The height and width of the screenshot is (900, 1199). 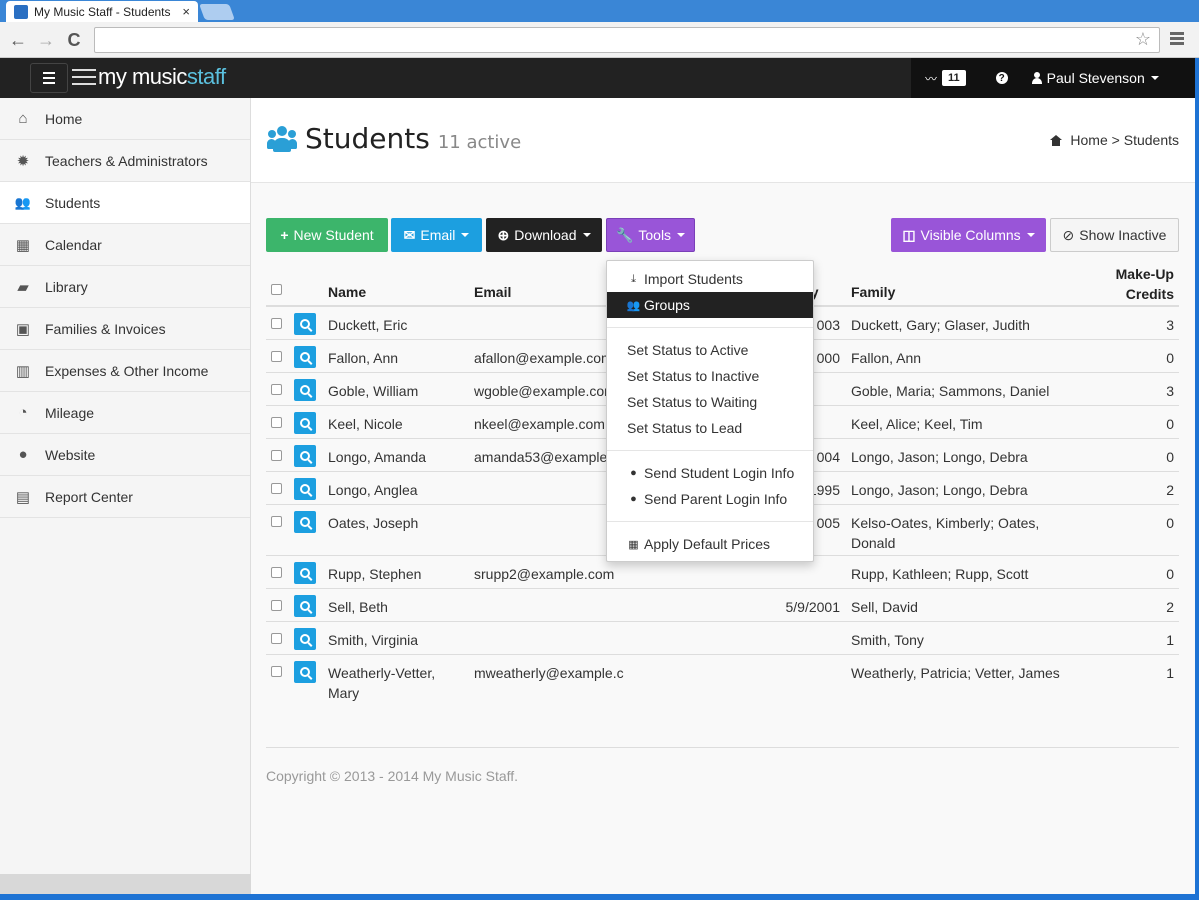 I want to click on student-name: Oates, Joseph, so click(x=398, y=523).